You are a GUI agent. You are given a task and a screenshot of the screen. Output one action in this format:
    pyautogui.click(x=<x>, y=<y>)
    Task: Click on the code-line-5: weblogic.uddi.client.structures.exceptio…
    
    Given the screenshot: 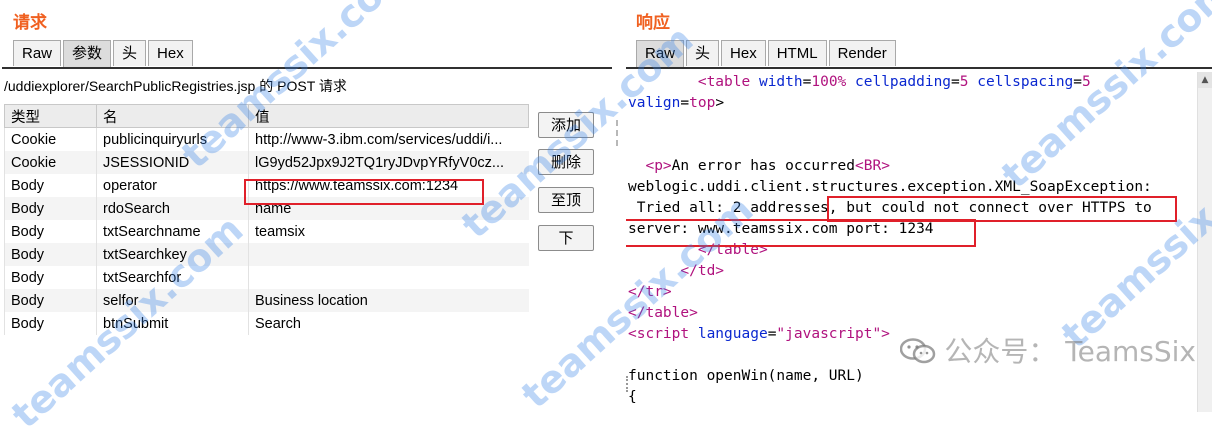 What is the action you would take?
    pyautogui.click(x=890, y=187)
    